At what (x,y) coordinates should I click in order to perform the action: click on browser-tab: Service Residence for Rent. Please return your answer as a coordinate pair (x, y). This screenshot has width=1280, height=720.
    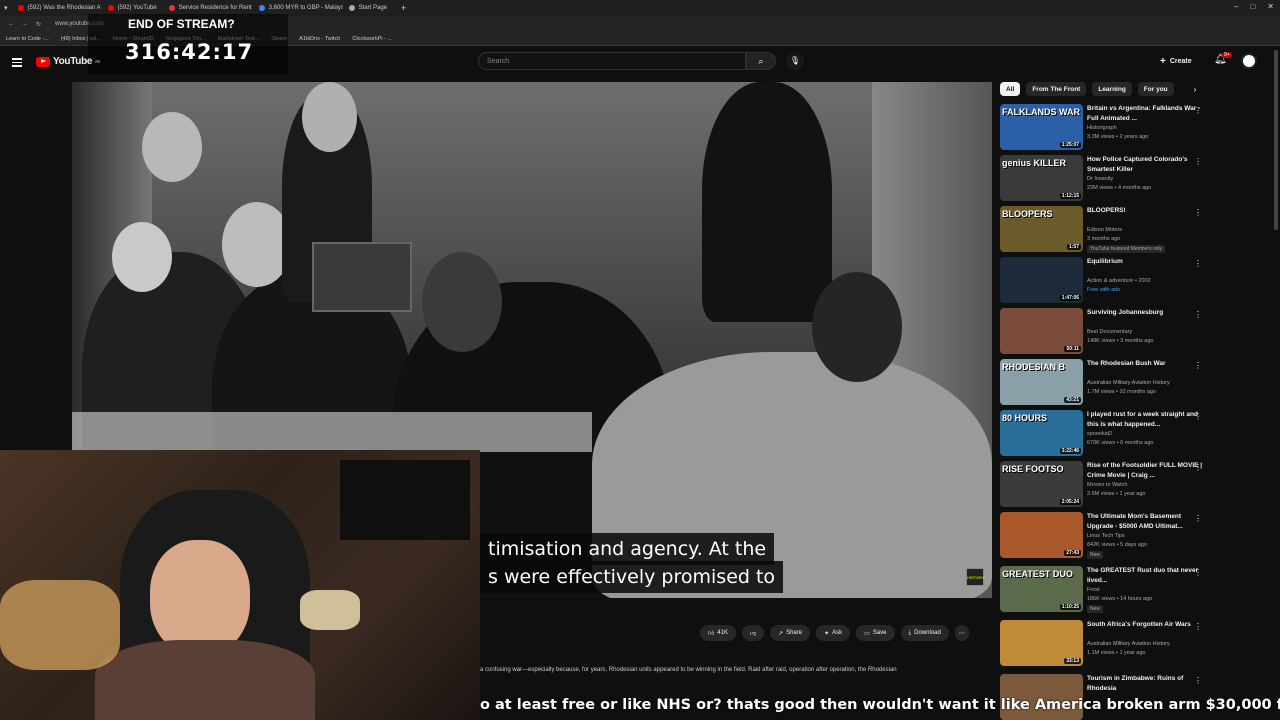
    Looking at the image, I should click on (208, 8).